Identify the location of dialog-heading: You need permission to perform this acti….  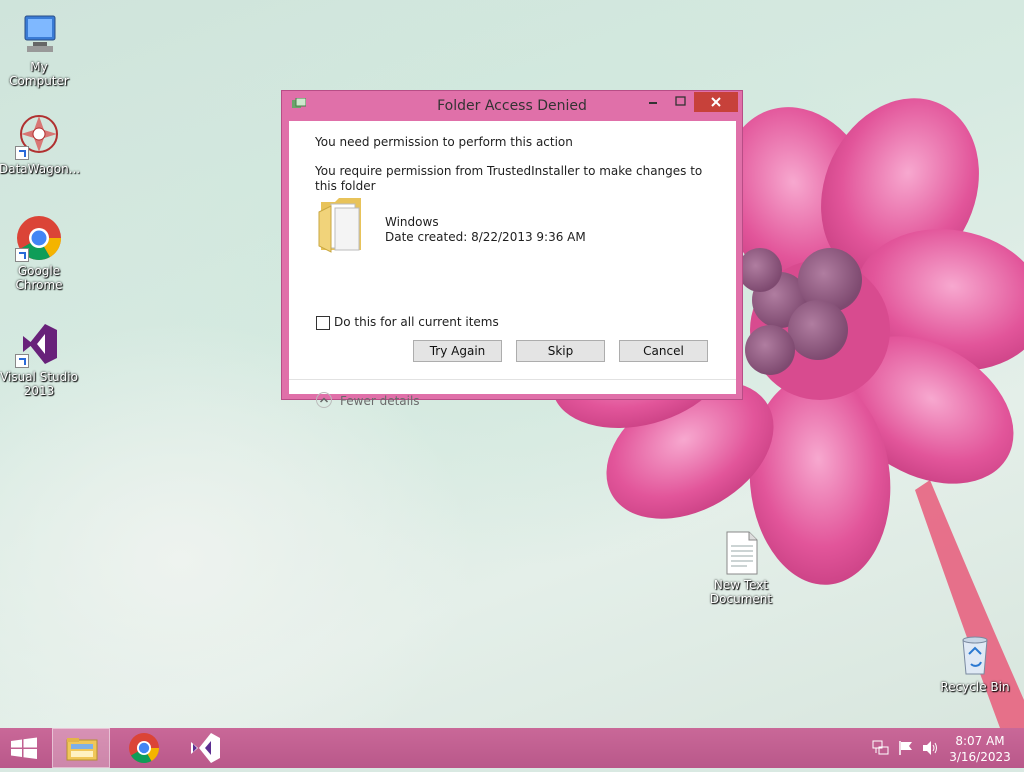
(444, 142).